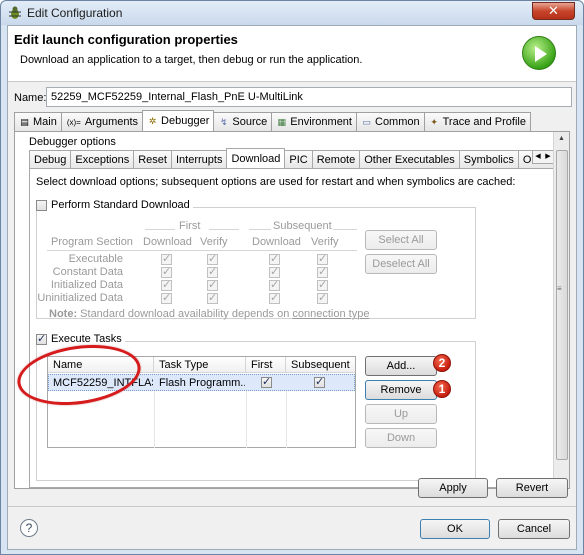 Image resolution: width=584 pixels, height=555 pixels. I want to click on revert-button: Revert, so click(532, 488).